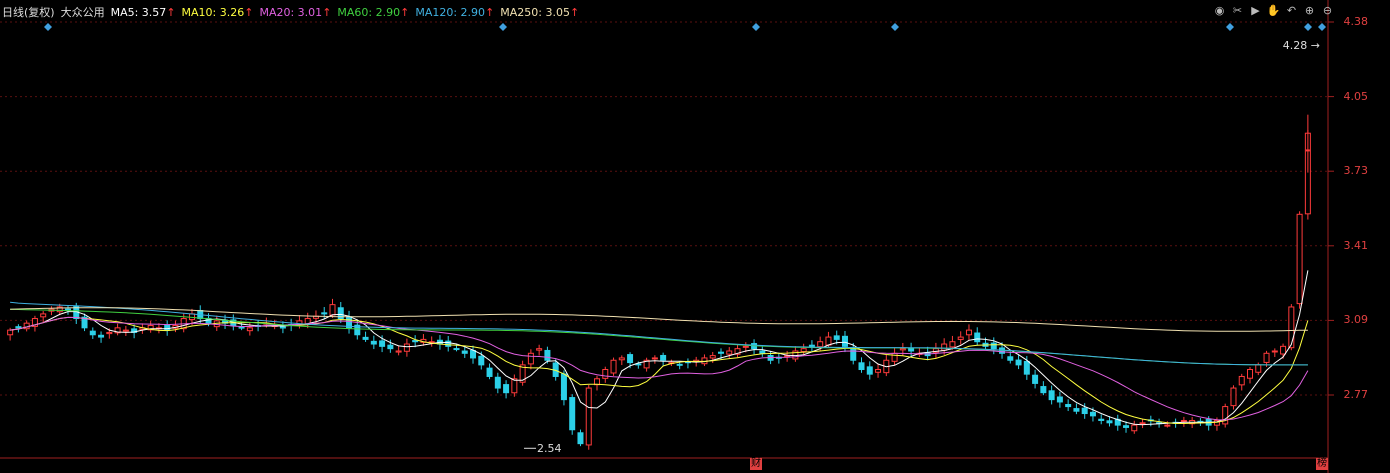 This screenshot has height=473, width=1390. I want to click on chart-toolbar: ◉ ✂ ▶ ✋ ↶ ⊕ ⊖, so click(1273, 10).